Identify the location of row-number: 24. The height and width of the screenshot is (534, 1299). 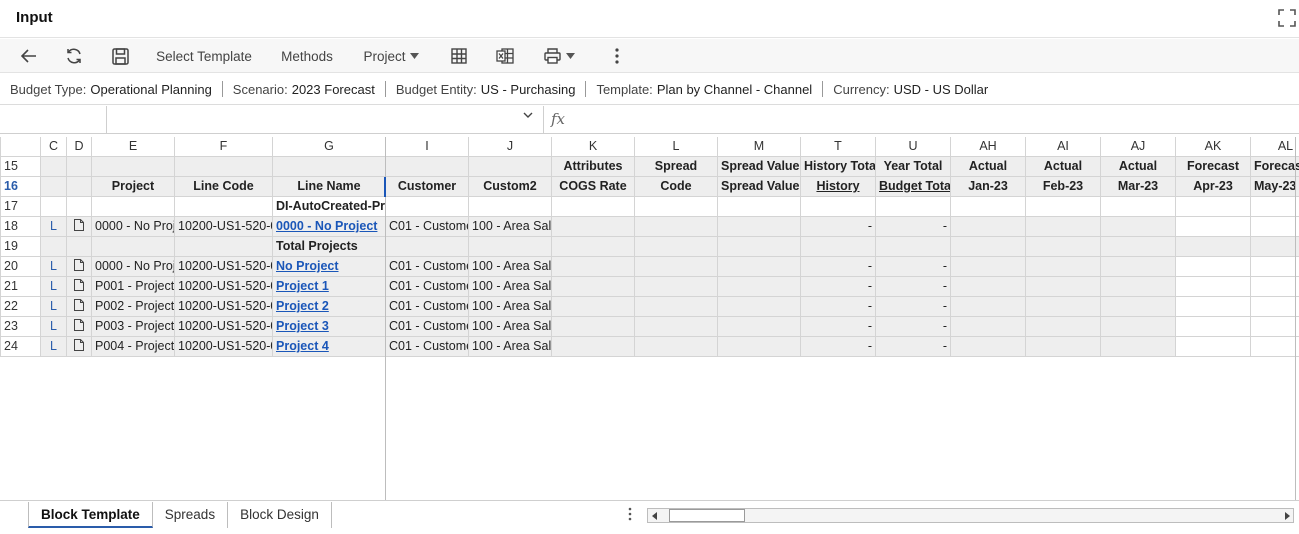
(20, 346).